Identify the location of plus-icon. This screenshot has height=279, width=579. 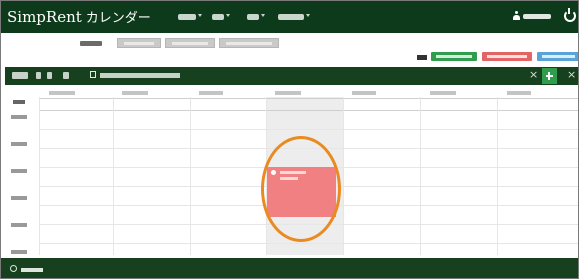
(549, 76).